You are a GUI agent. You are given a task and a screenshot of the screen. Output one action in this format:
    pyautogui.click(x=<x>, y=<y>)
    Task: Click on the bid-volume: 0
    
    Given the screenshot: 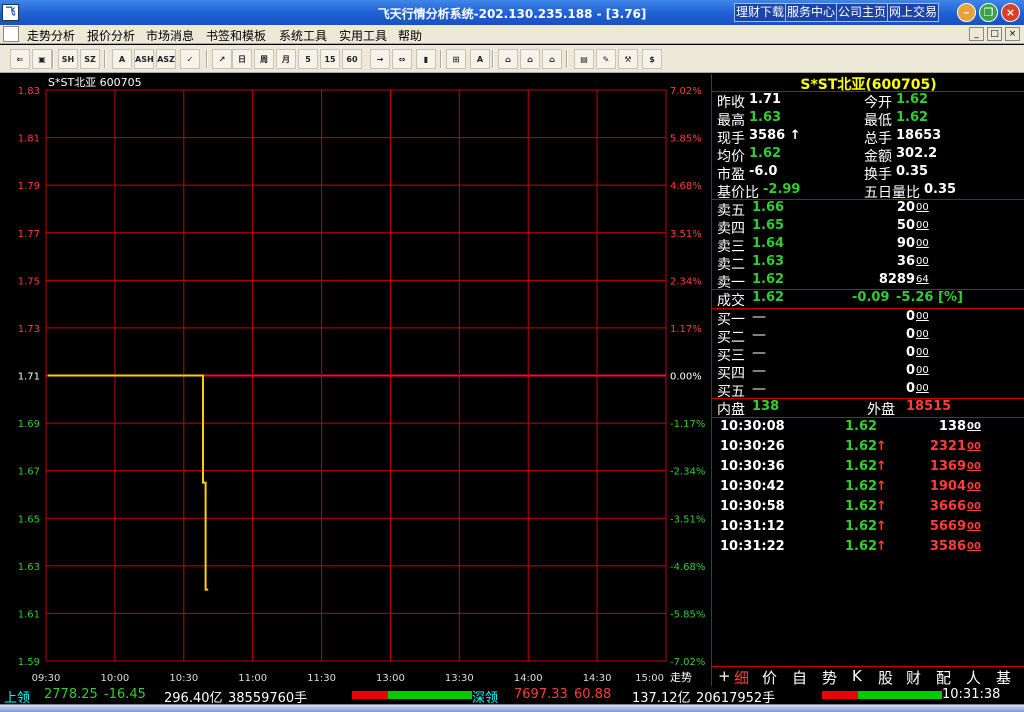 What is the action you would take?
    pyautogui.click(x=910, y=334)
    